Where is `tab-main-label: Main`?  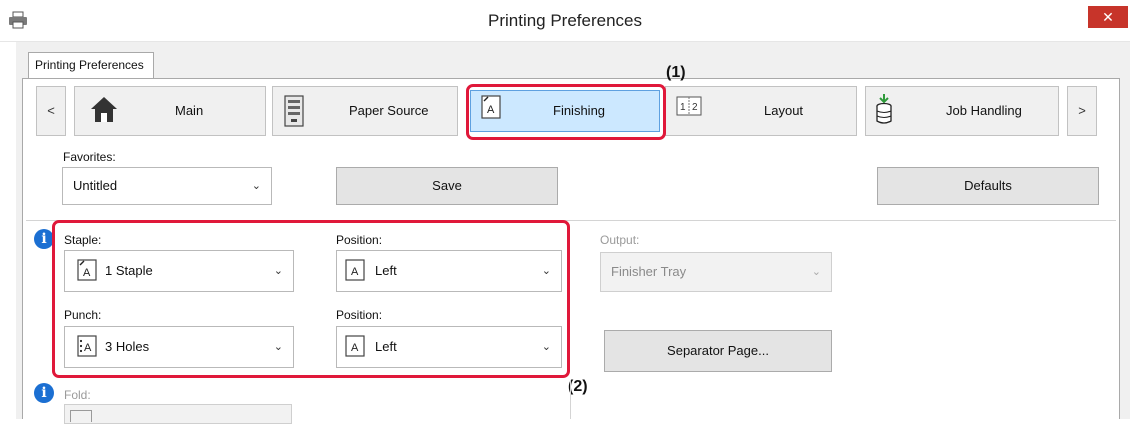 tab-main-label: Main is located at coordinates (189, 110).